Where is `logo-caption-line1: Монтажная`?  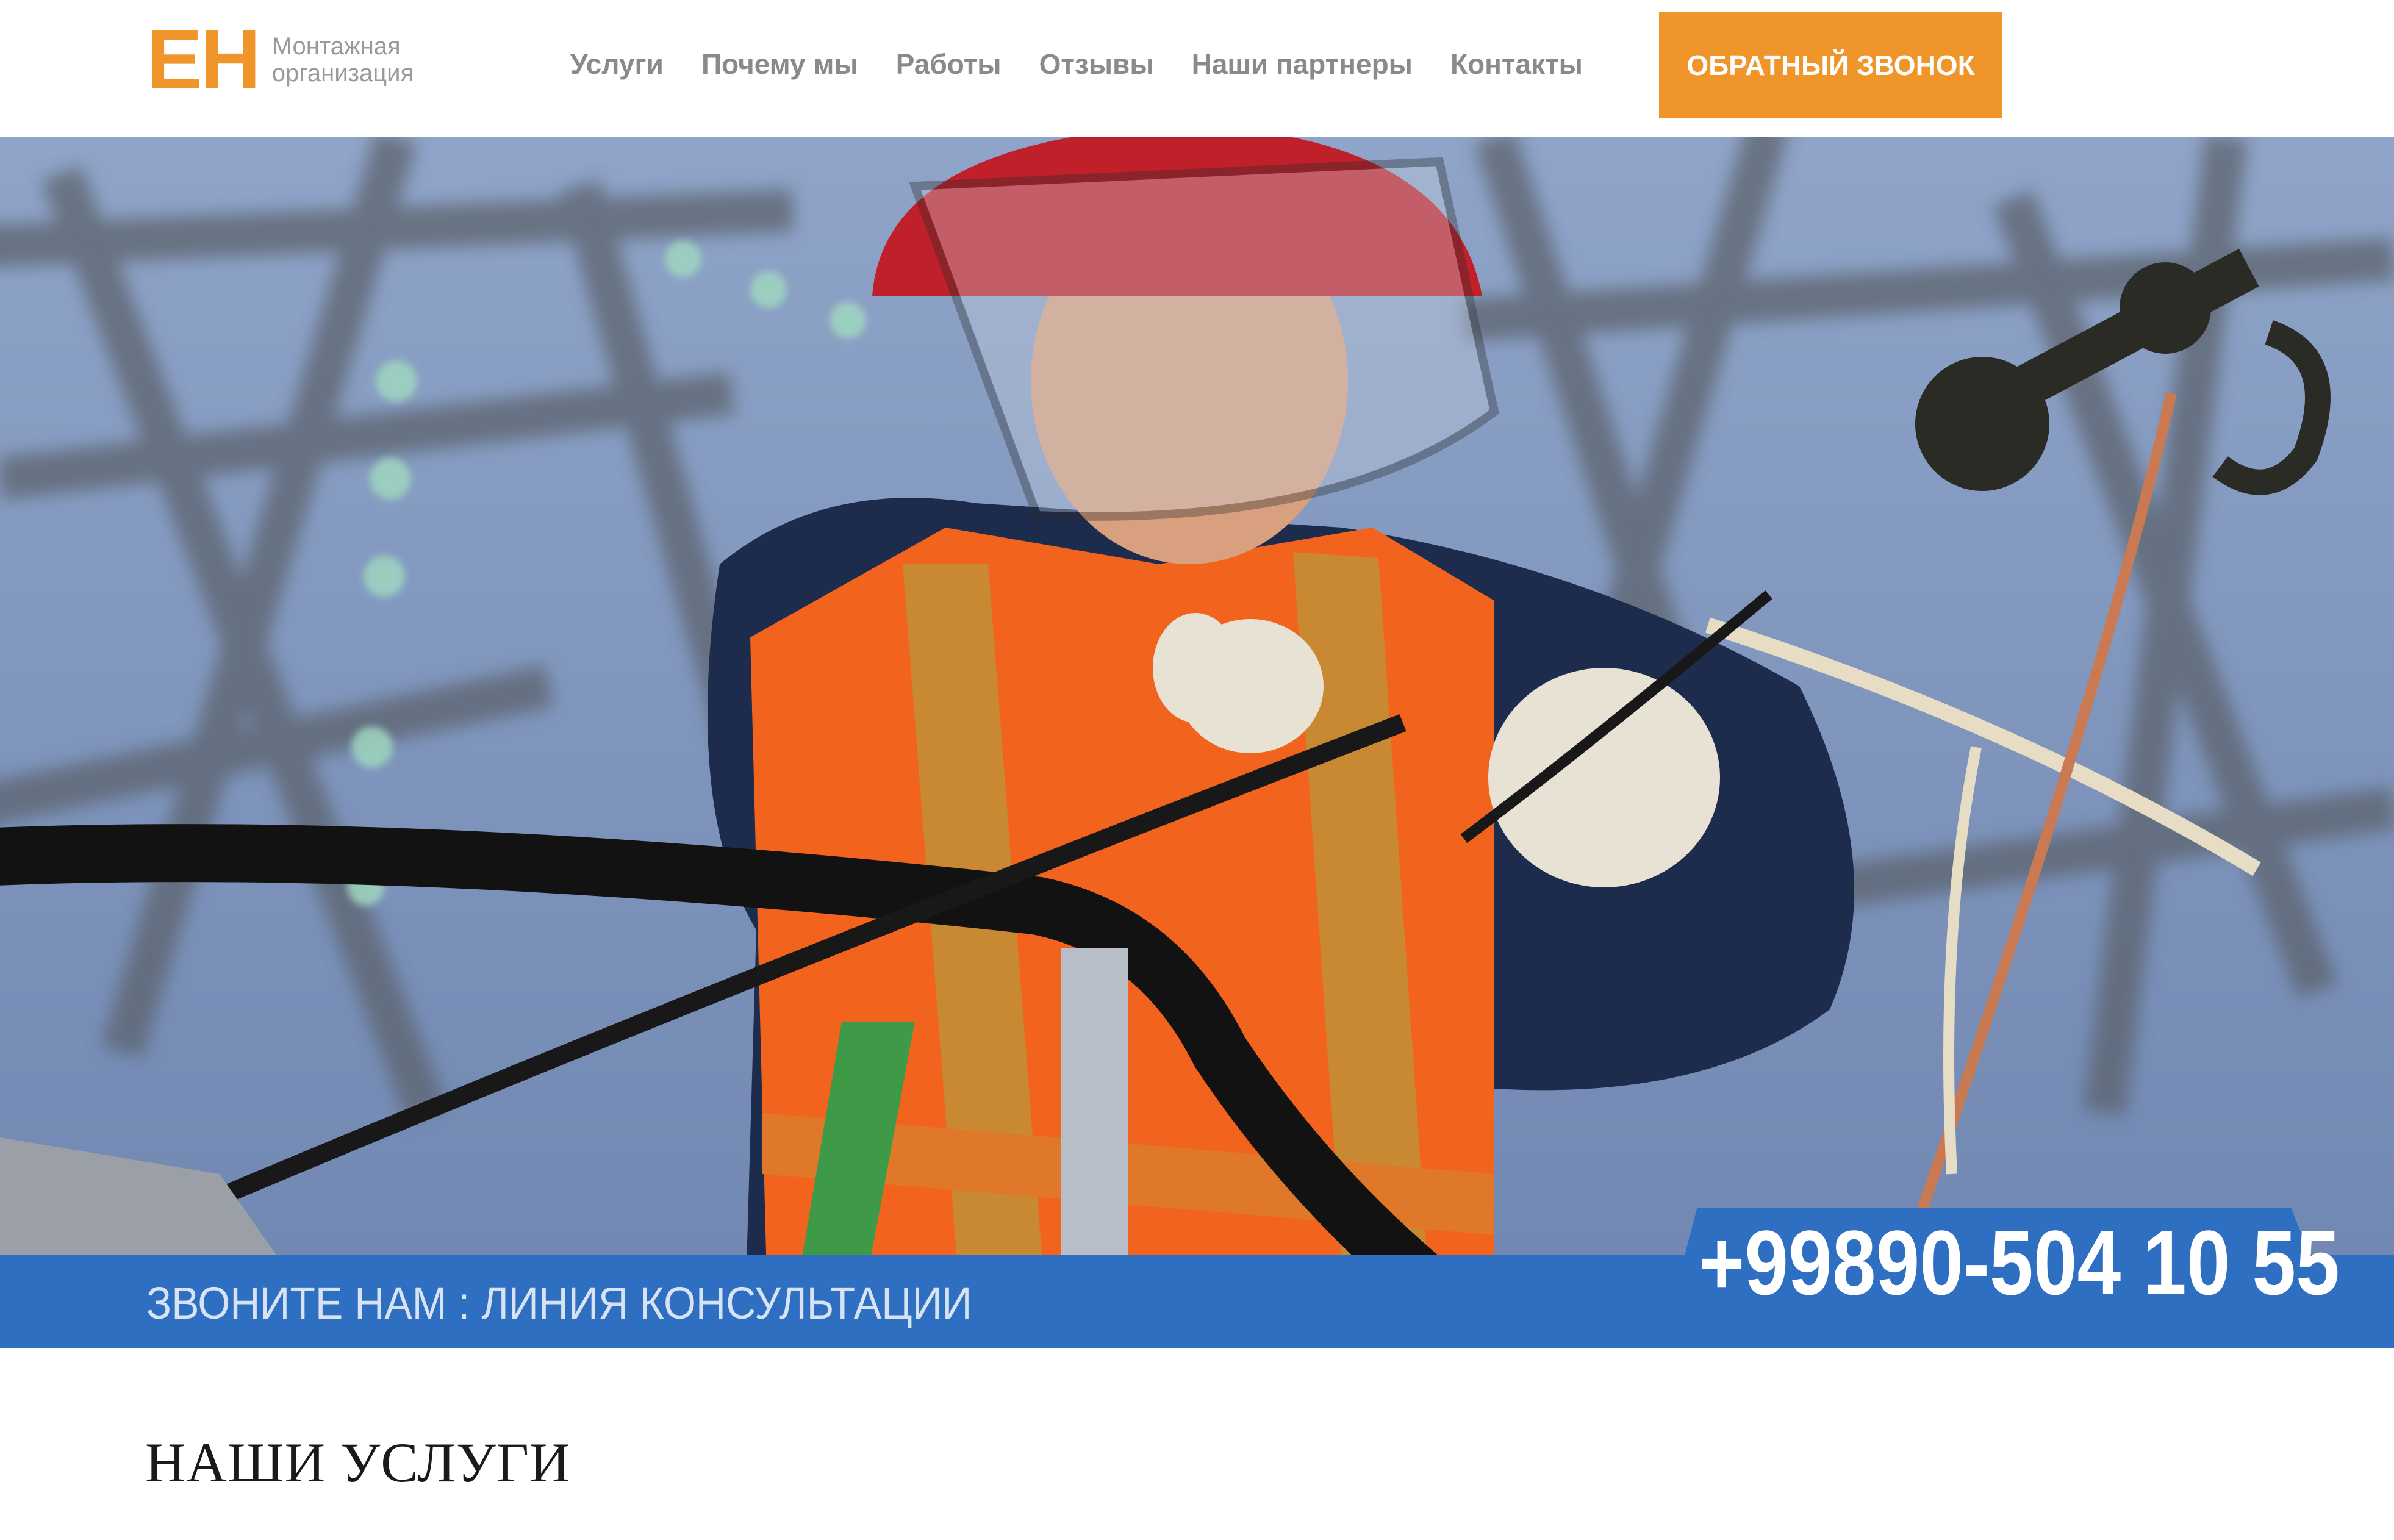
logo-caption-line1: Монтажная is located at coordinates (336, 46).